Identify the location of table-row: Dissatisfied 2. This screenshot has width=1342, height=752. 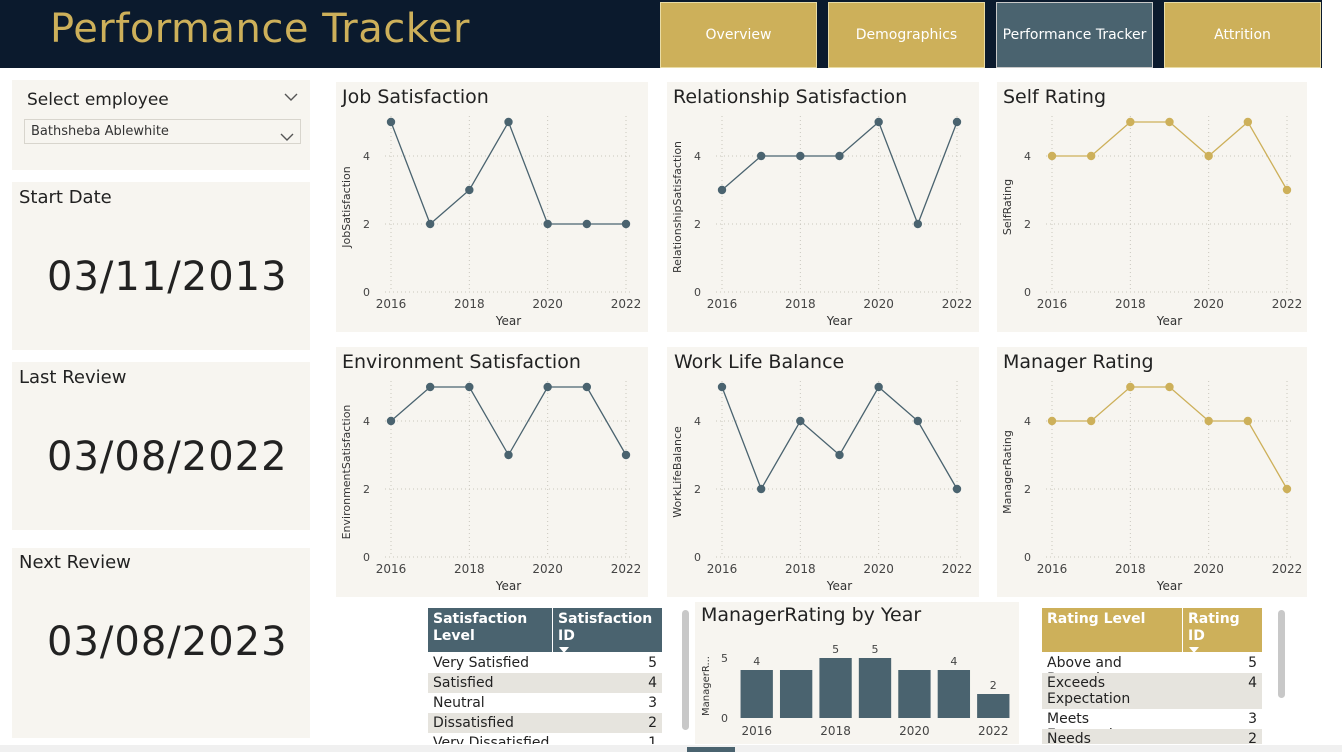
(545, 723).